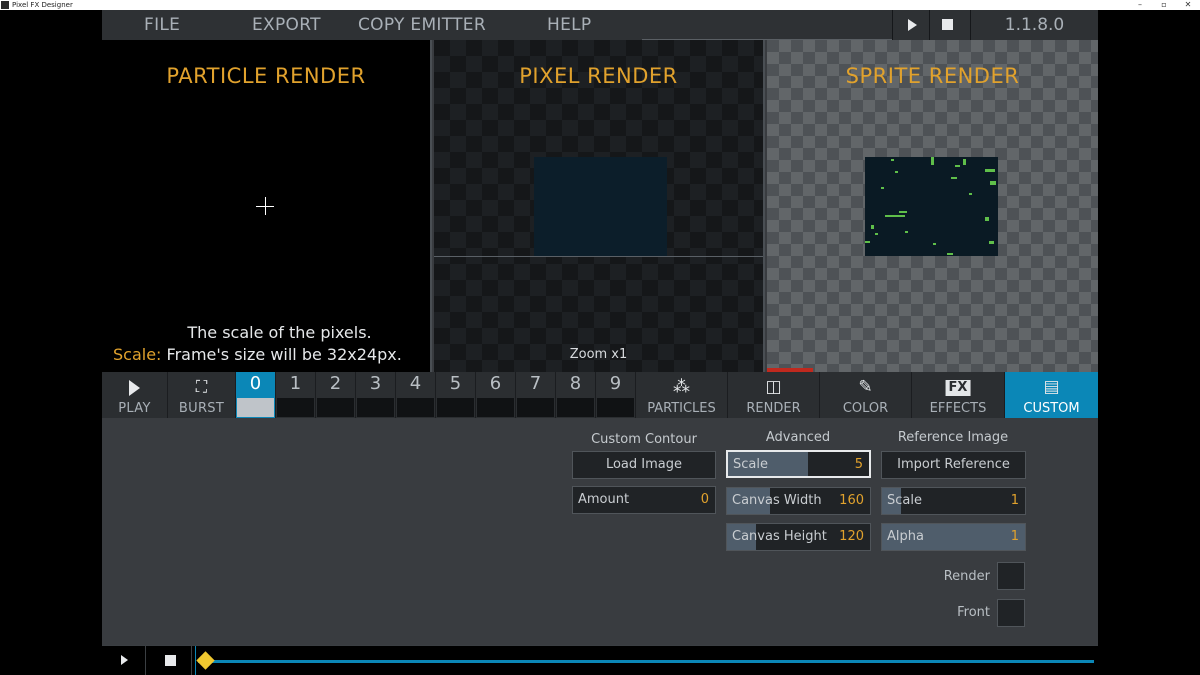 This screenshot has width=1200, height=675. I want to click on tab-particles: ⁂ PARTICLES, so click(682, 395).